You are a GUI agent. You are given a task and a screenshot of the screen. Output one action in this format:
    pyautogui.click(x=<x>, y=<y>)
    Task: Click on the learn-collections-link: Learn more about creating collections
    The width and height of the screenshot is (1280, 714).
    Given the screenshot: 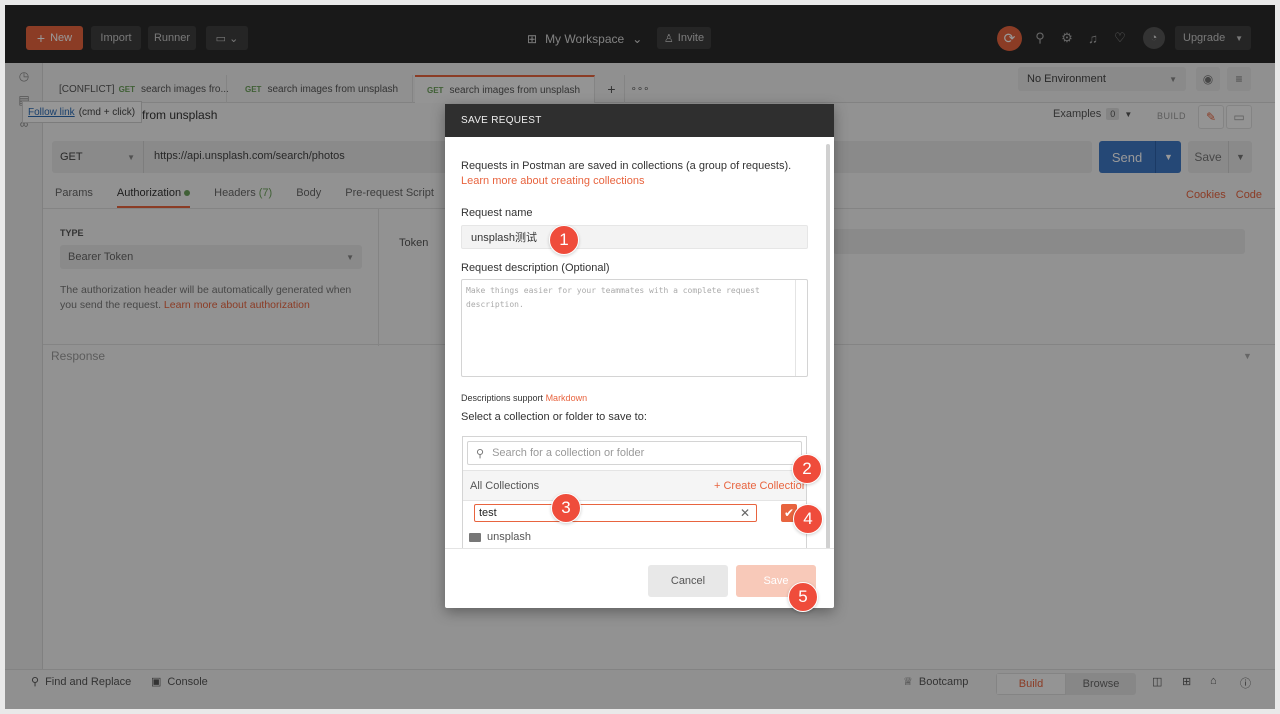 What is the action you would take?
    pyautogui.click(x=636, y=181)
    